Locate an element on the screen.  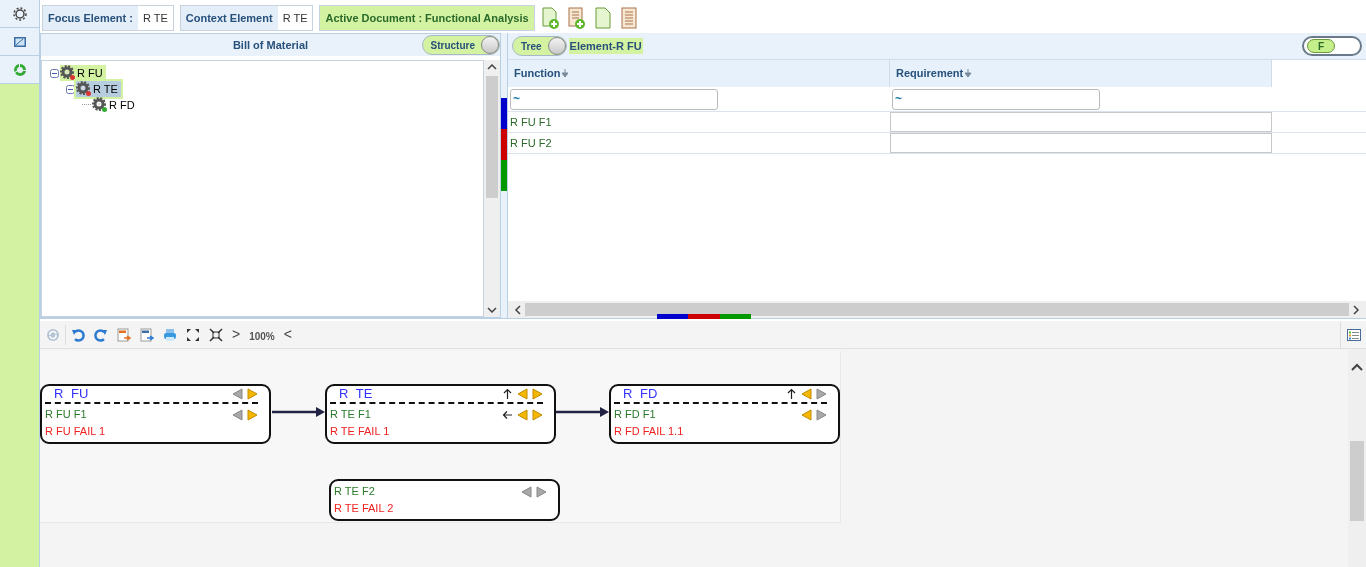
toggle-switch: Structure is located at coordinates (460, 45).